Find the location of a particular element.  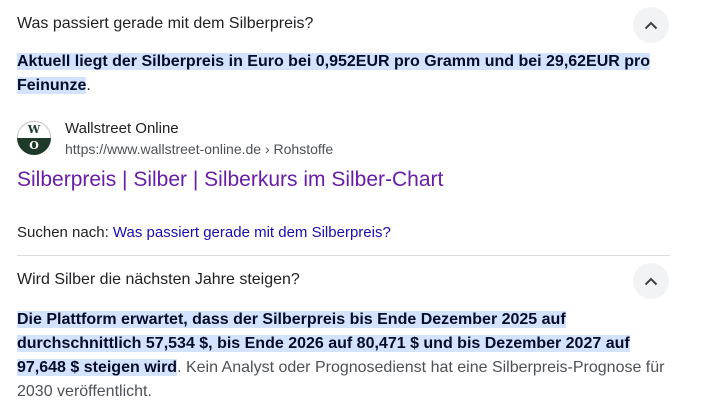

faq-question-1-text: Was passiert gerade mit dem Silberpreis? is located at coordinates (165, 23).